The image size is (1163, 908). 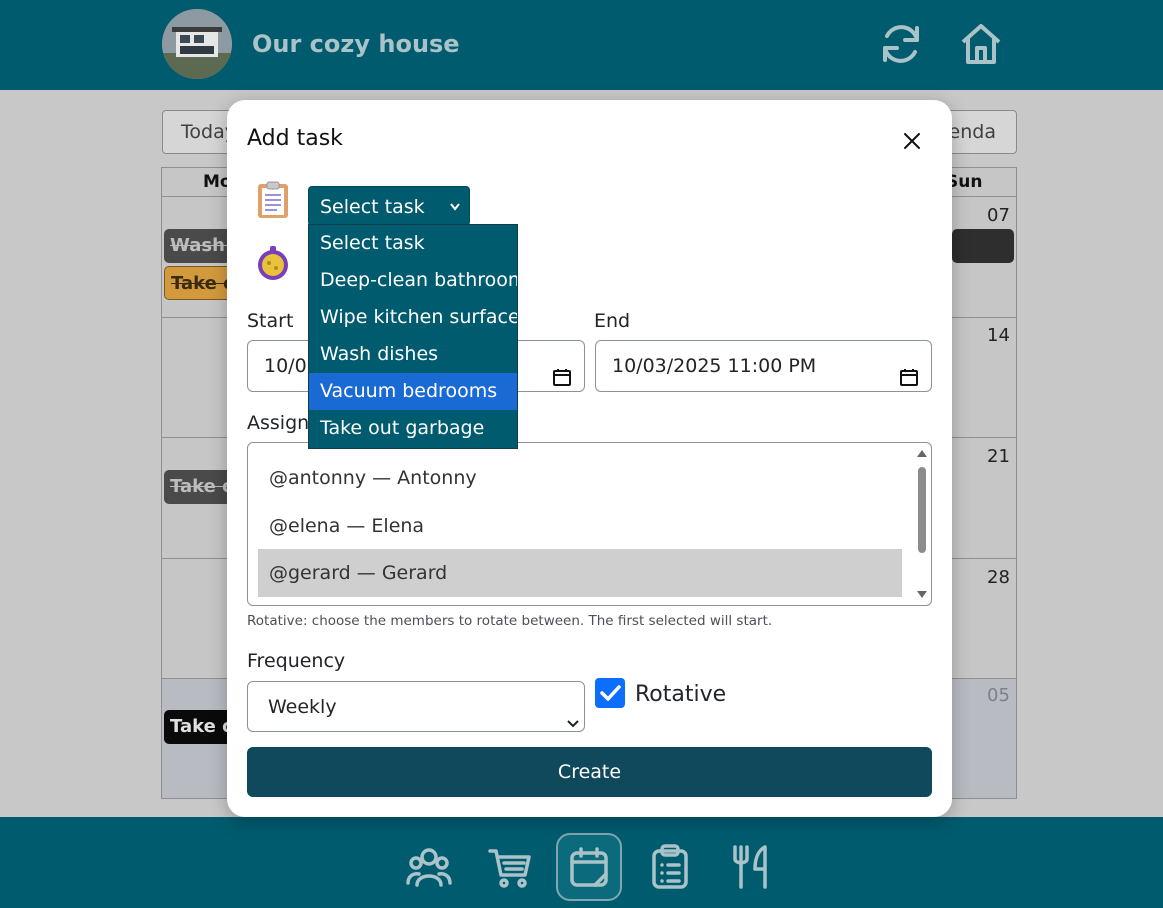 I want to click on shopping-cart-icon, so click(x=509, y=868).